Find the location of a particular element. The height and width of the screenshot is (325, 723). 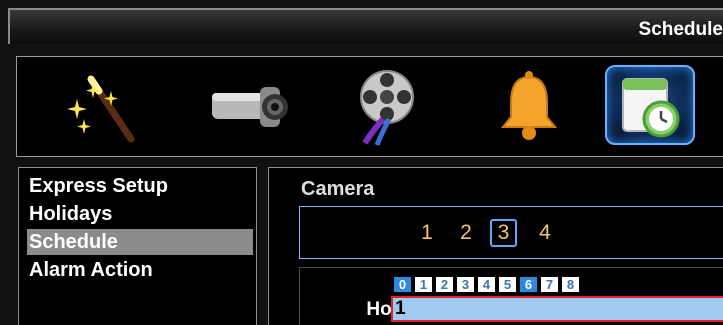

camera-label: Camera is located at coordinates (338, 189).